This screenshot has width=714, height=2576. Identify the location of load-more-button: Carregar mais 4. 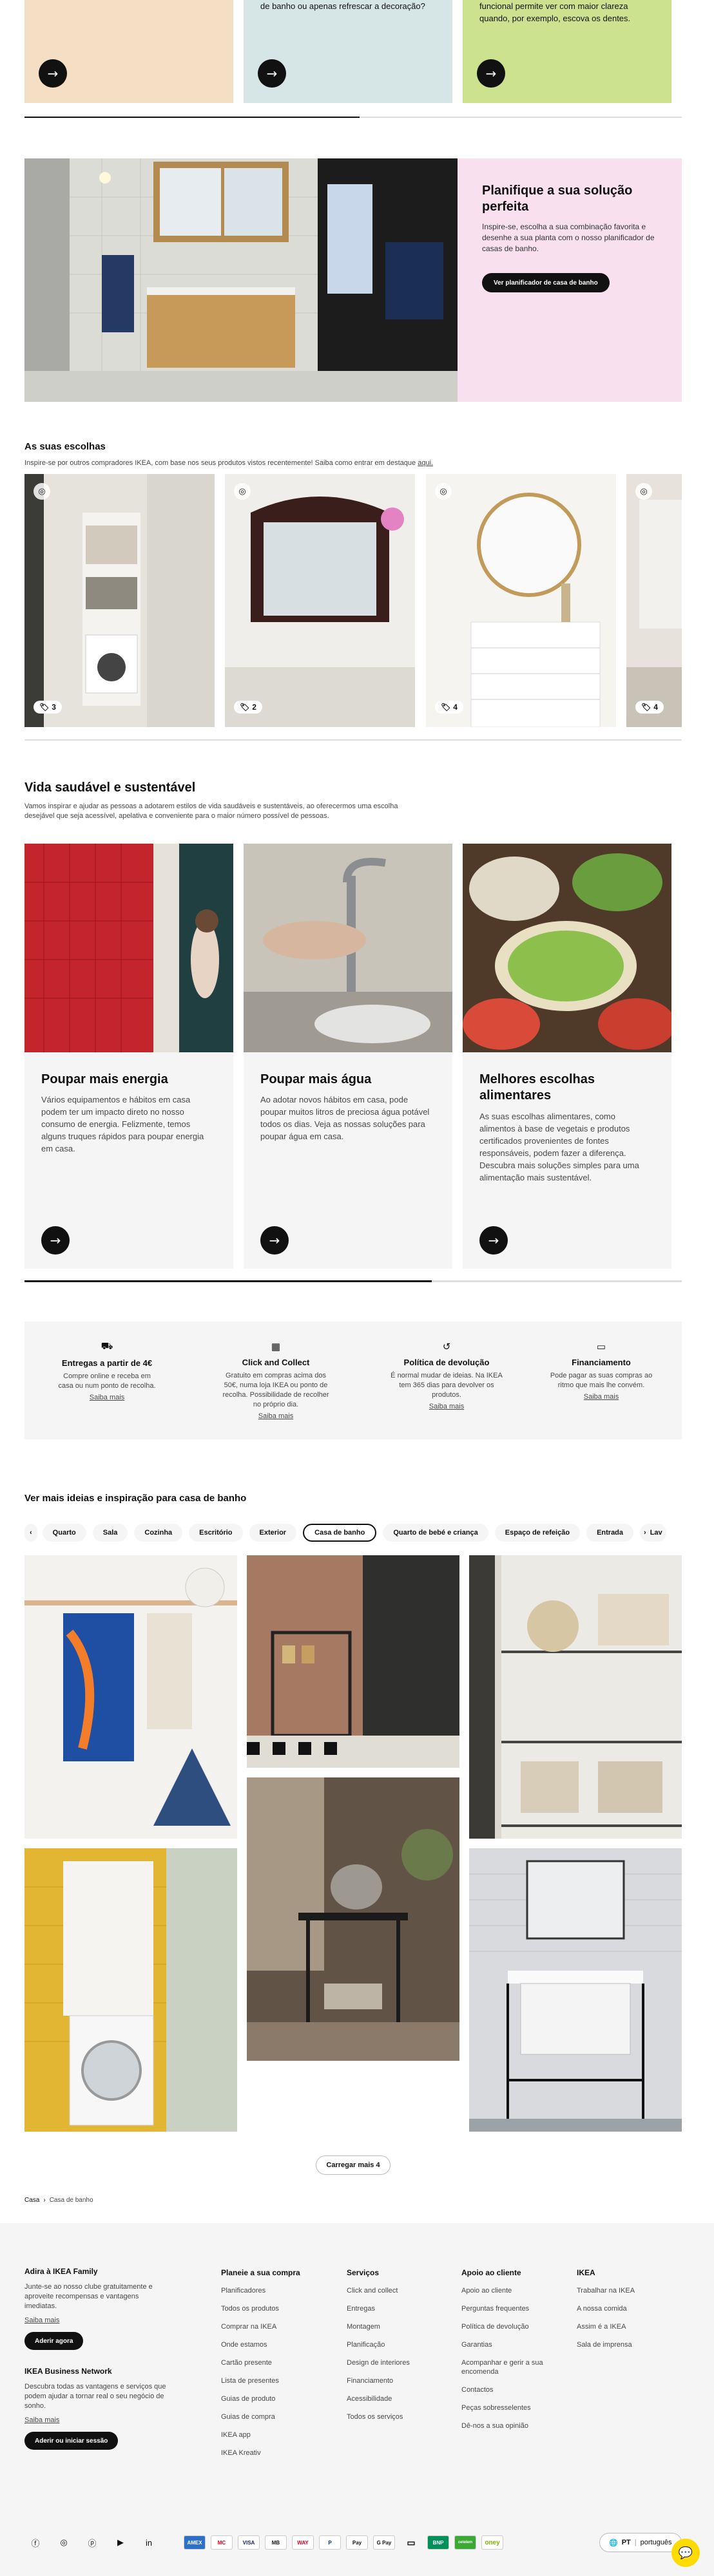
(354, 2165).